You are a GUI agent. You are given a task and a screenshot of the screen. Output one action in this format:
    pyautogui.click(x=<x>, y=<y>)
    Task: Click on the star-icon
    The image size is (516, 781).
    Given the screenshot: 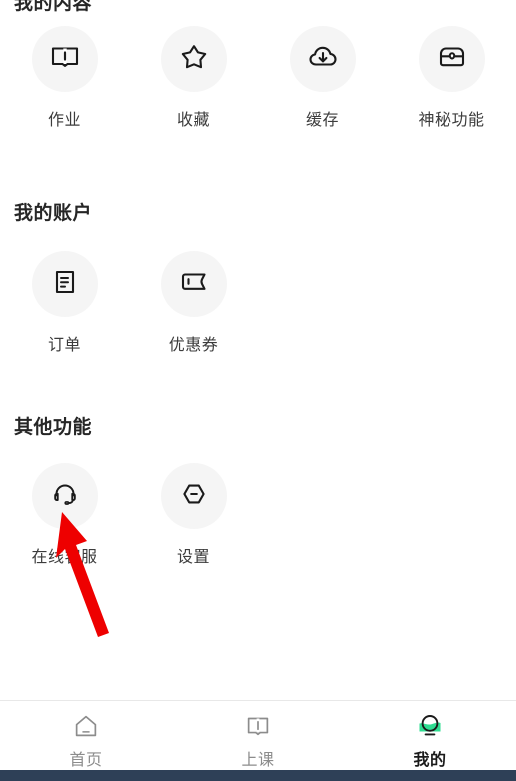 What is the action you would take?
    pyautogui.click(x=194, y=59)
    